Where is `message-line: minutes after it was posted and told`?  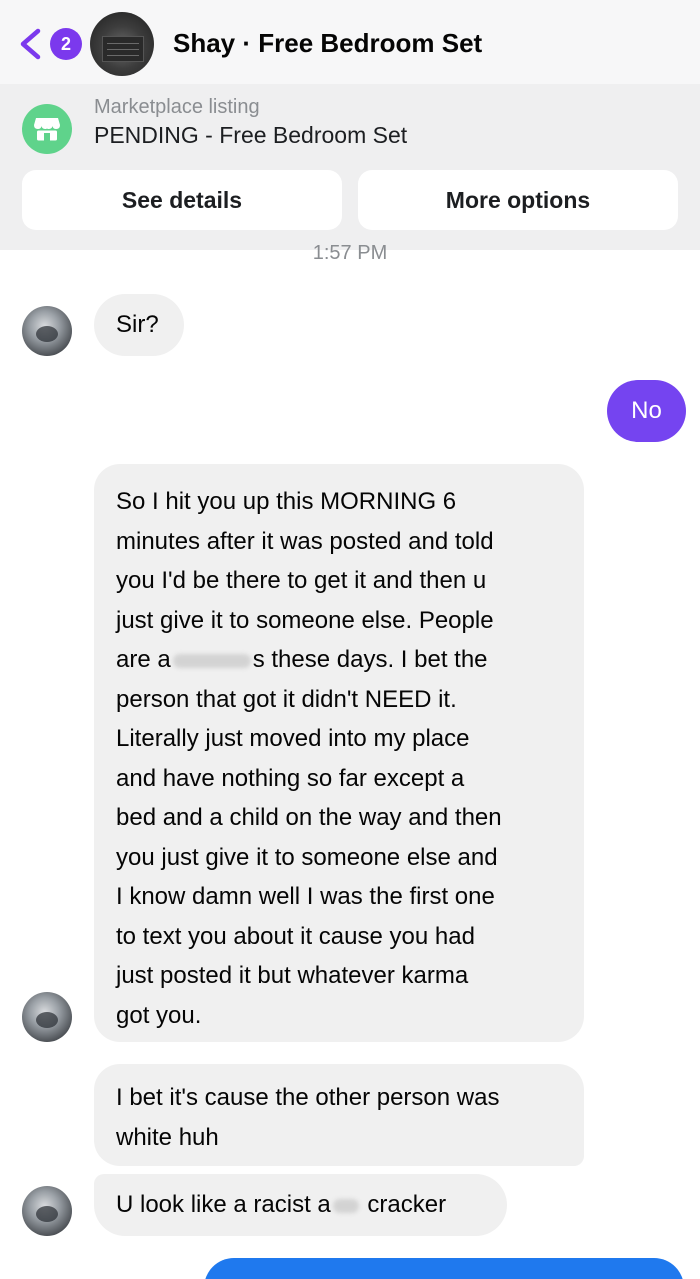 message-line: minutes after it was posted and told is located at coordinates (305, 541).